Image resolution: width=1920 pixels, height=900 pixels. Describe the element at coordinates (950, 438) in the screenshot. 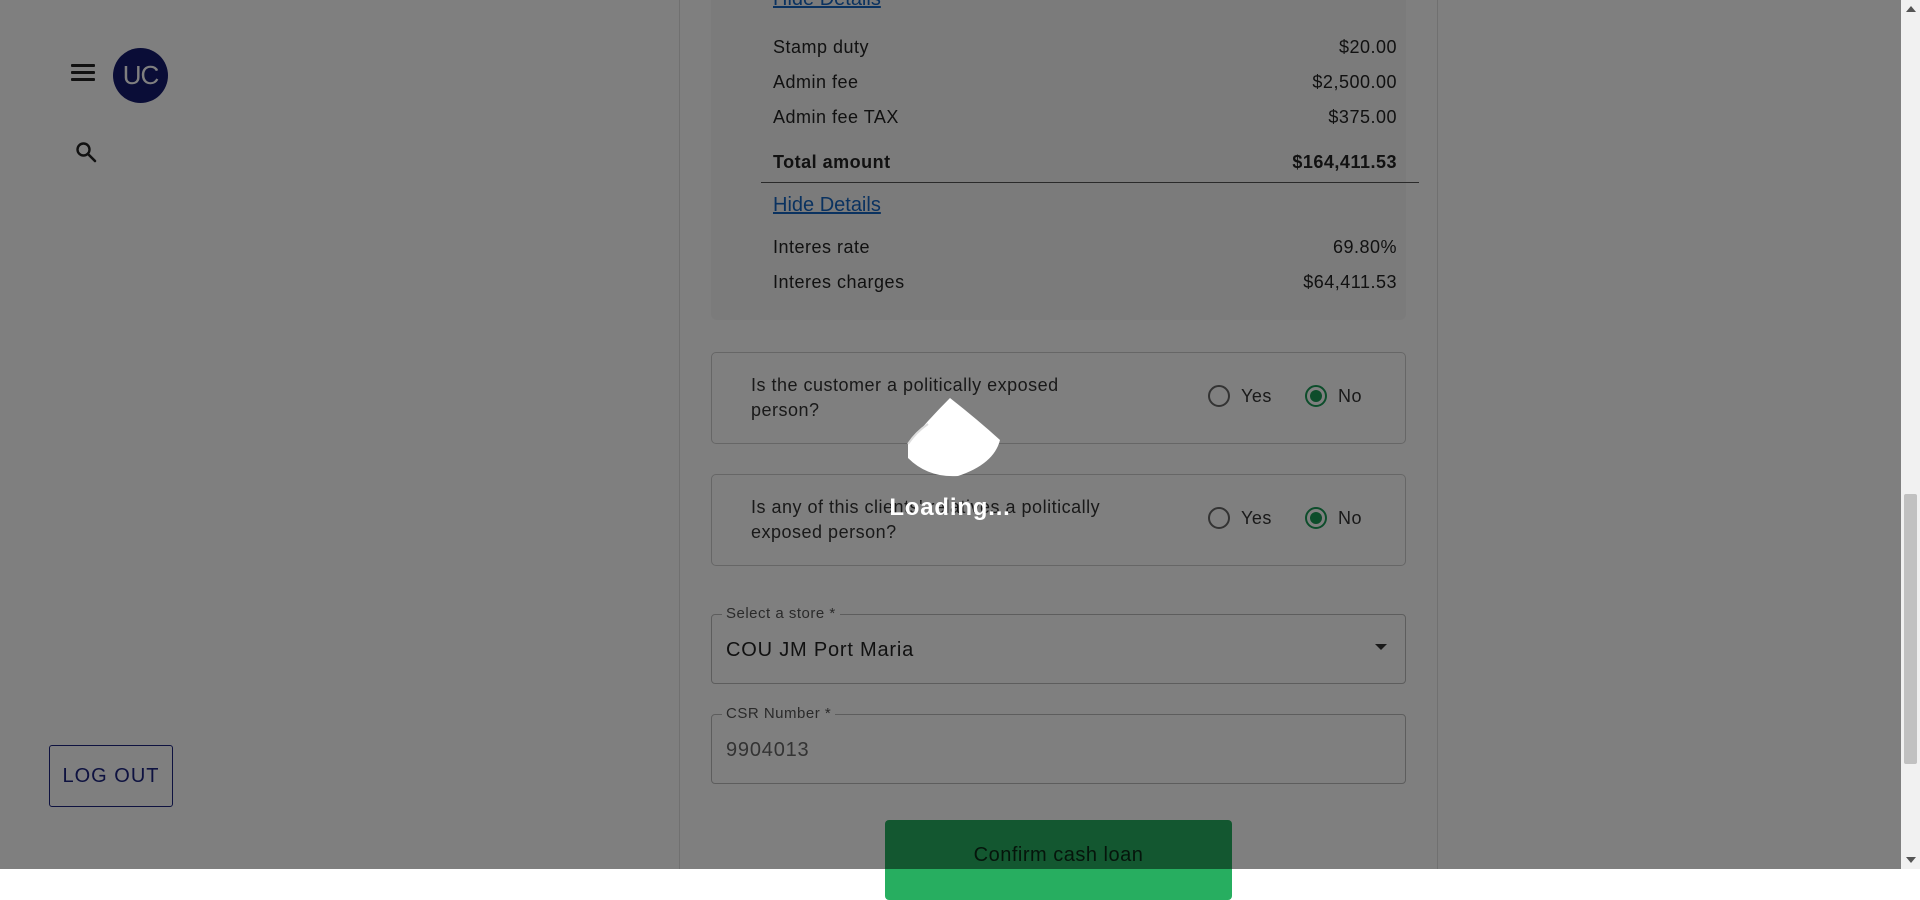

I see `loading-spinner-icon` at that location.